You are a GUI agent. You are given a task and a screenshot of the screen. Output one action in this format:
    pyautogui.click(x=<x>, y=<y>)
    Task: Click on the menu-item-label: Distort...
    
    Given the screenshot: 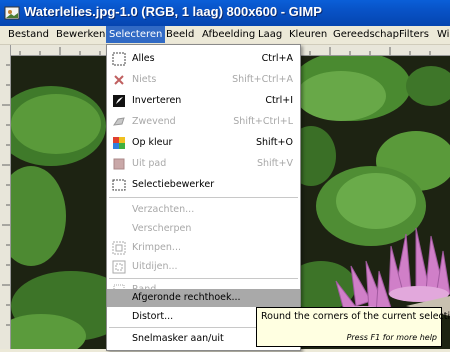 What is the action you would take?
    pyautogui.click(x=153, y=316)
    